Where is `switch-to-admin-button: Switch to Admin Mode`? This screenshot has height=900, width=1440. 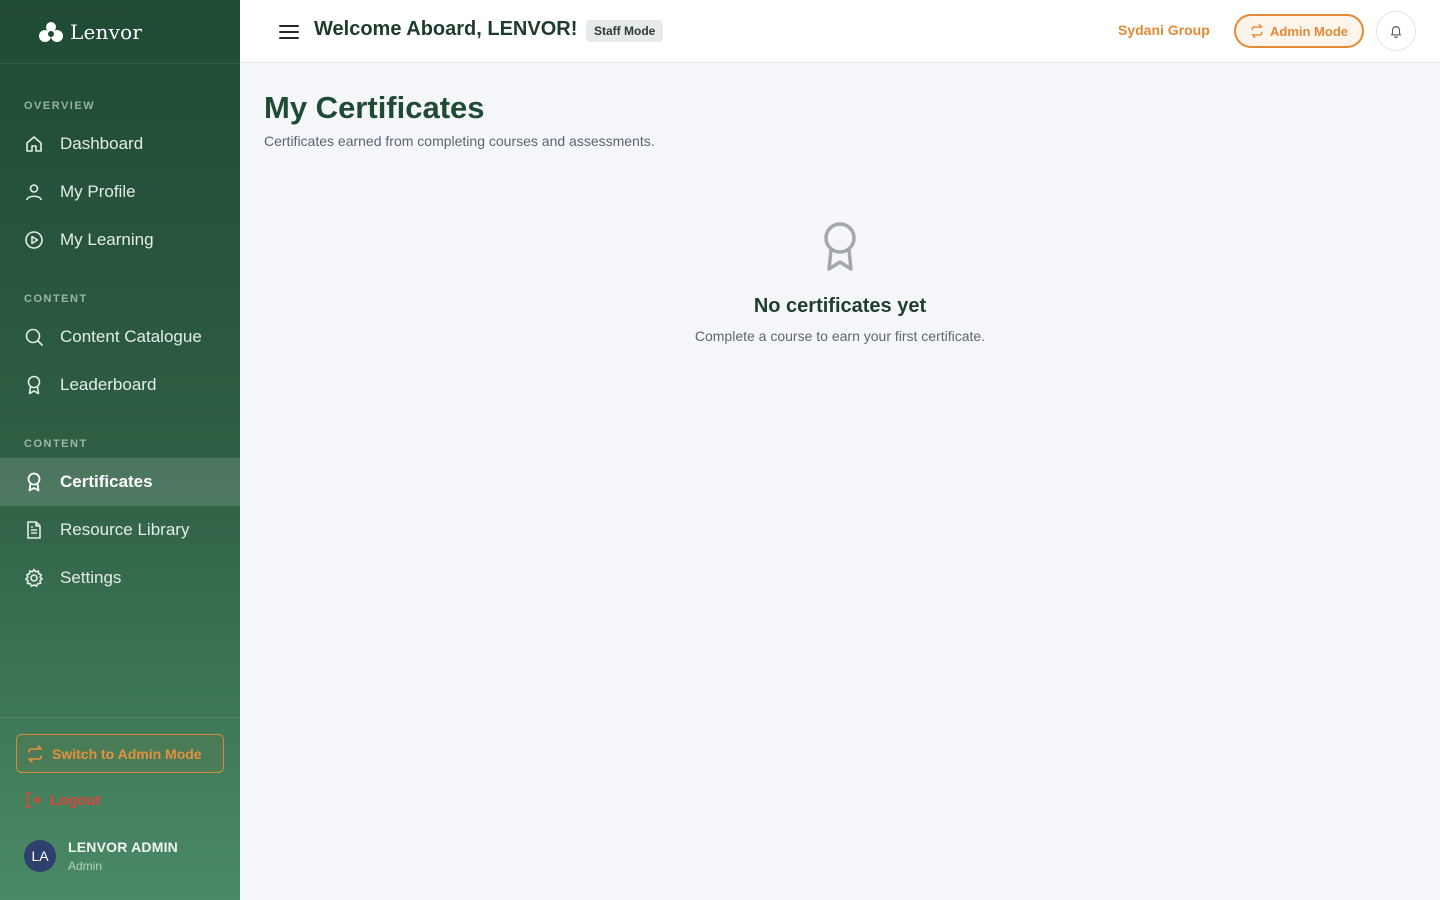
switch-to-admin-button: Switch to Admin Mode is located at coordinates (120, 753).